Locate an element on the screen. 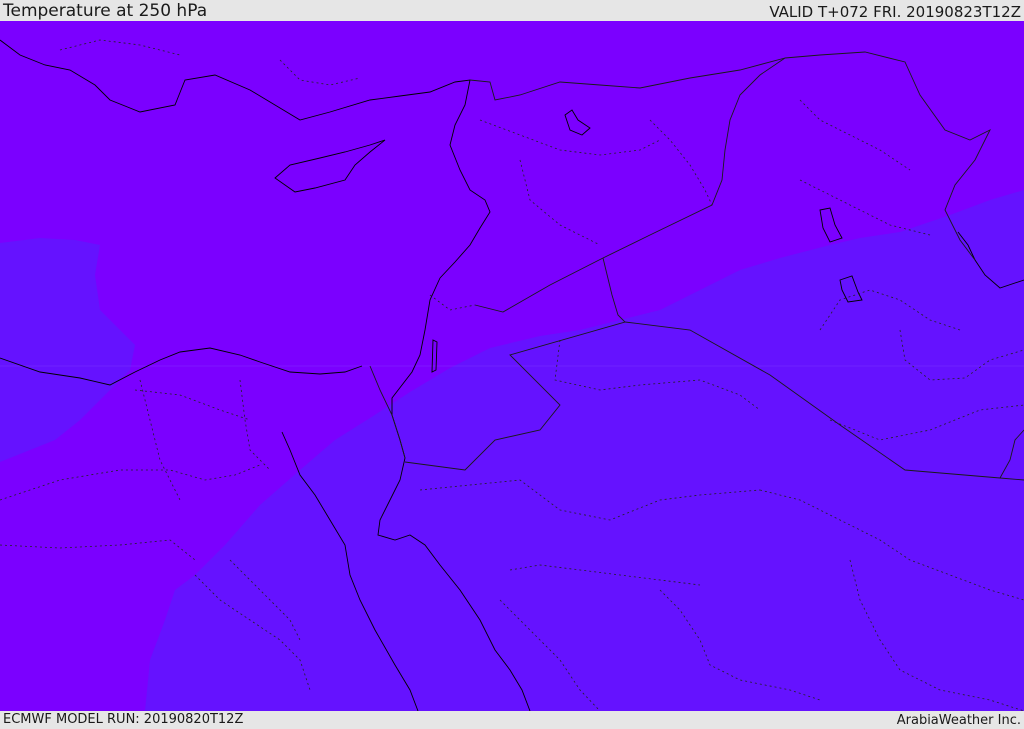 Image resolution: width=1024 pixels, height=729 pixels. map-title: Temperature at 250 hPa is located at coordinates (105, 11).